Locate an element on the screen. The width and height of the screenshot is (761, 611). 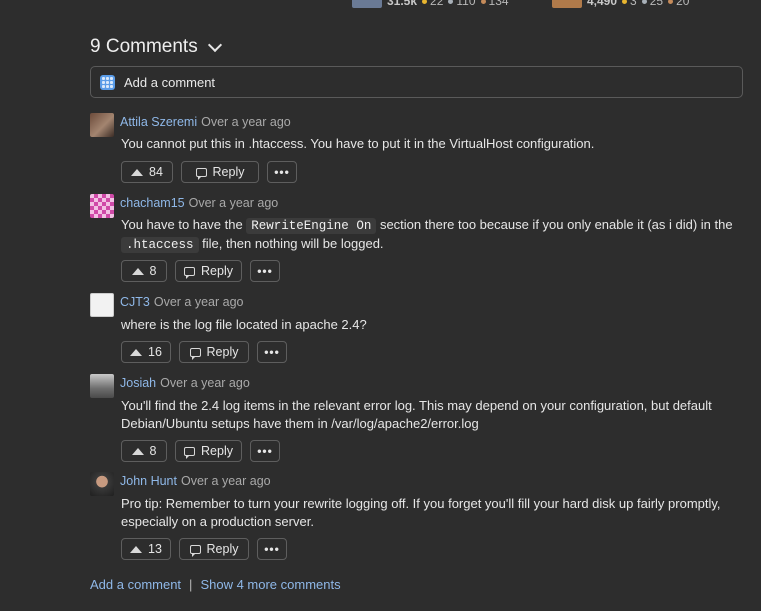
comments-header: 9 Comments is located at coordinates (156, 47).